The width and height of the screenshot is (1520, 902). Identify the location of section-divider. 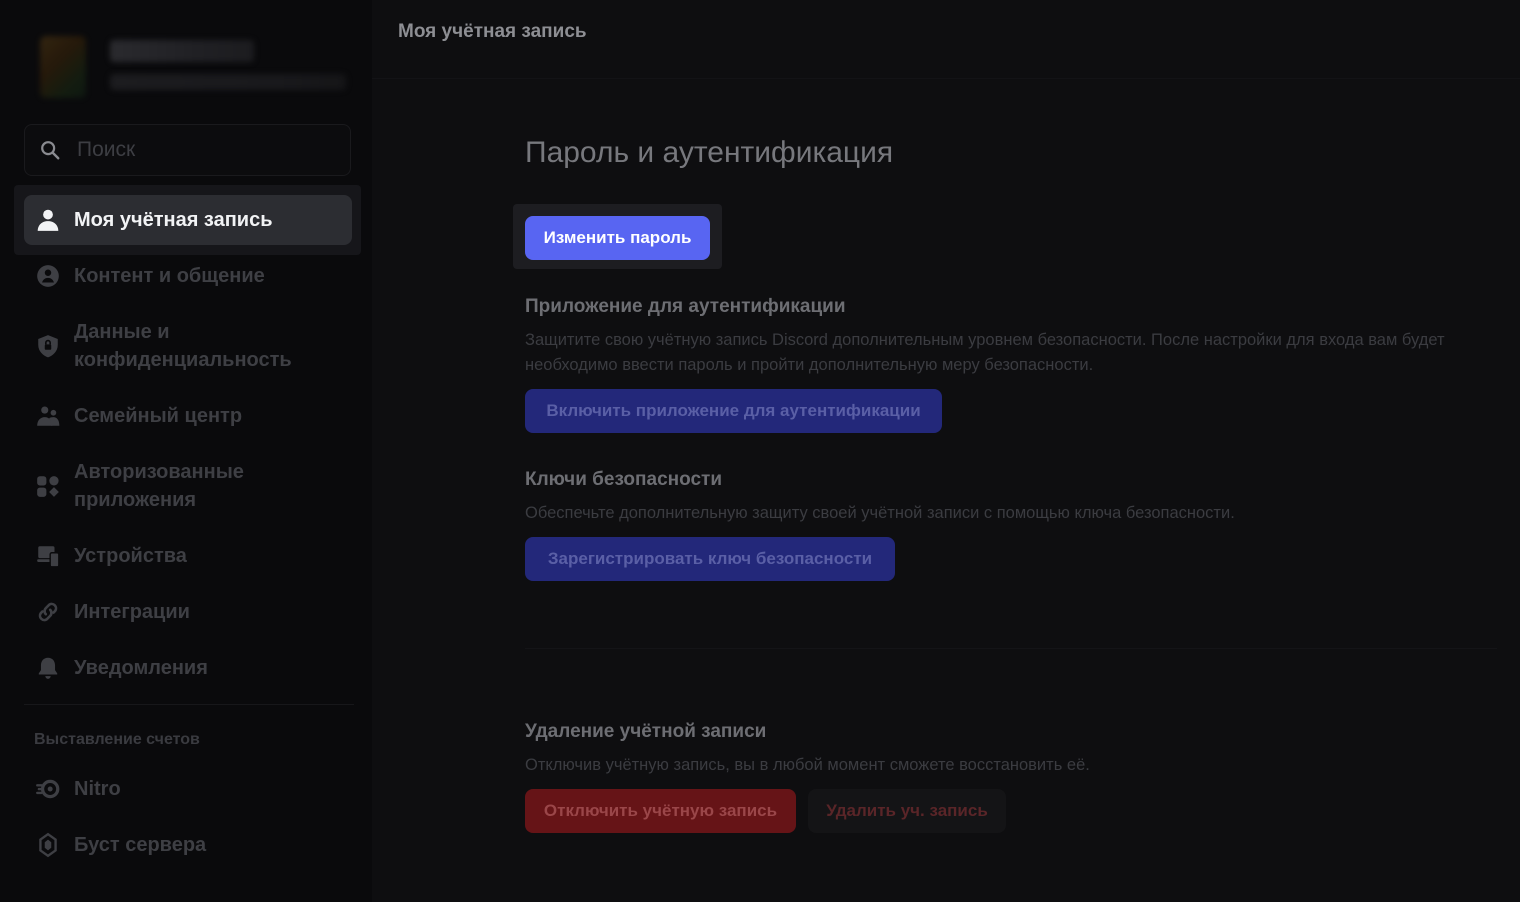
(1011, 648).